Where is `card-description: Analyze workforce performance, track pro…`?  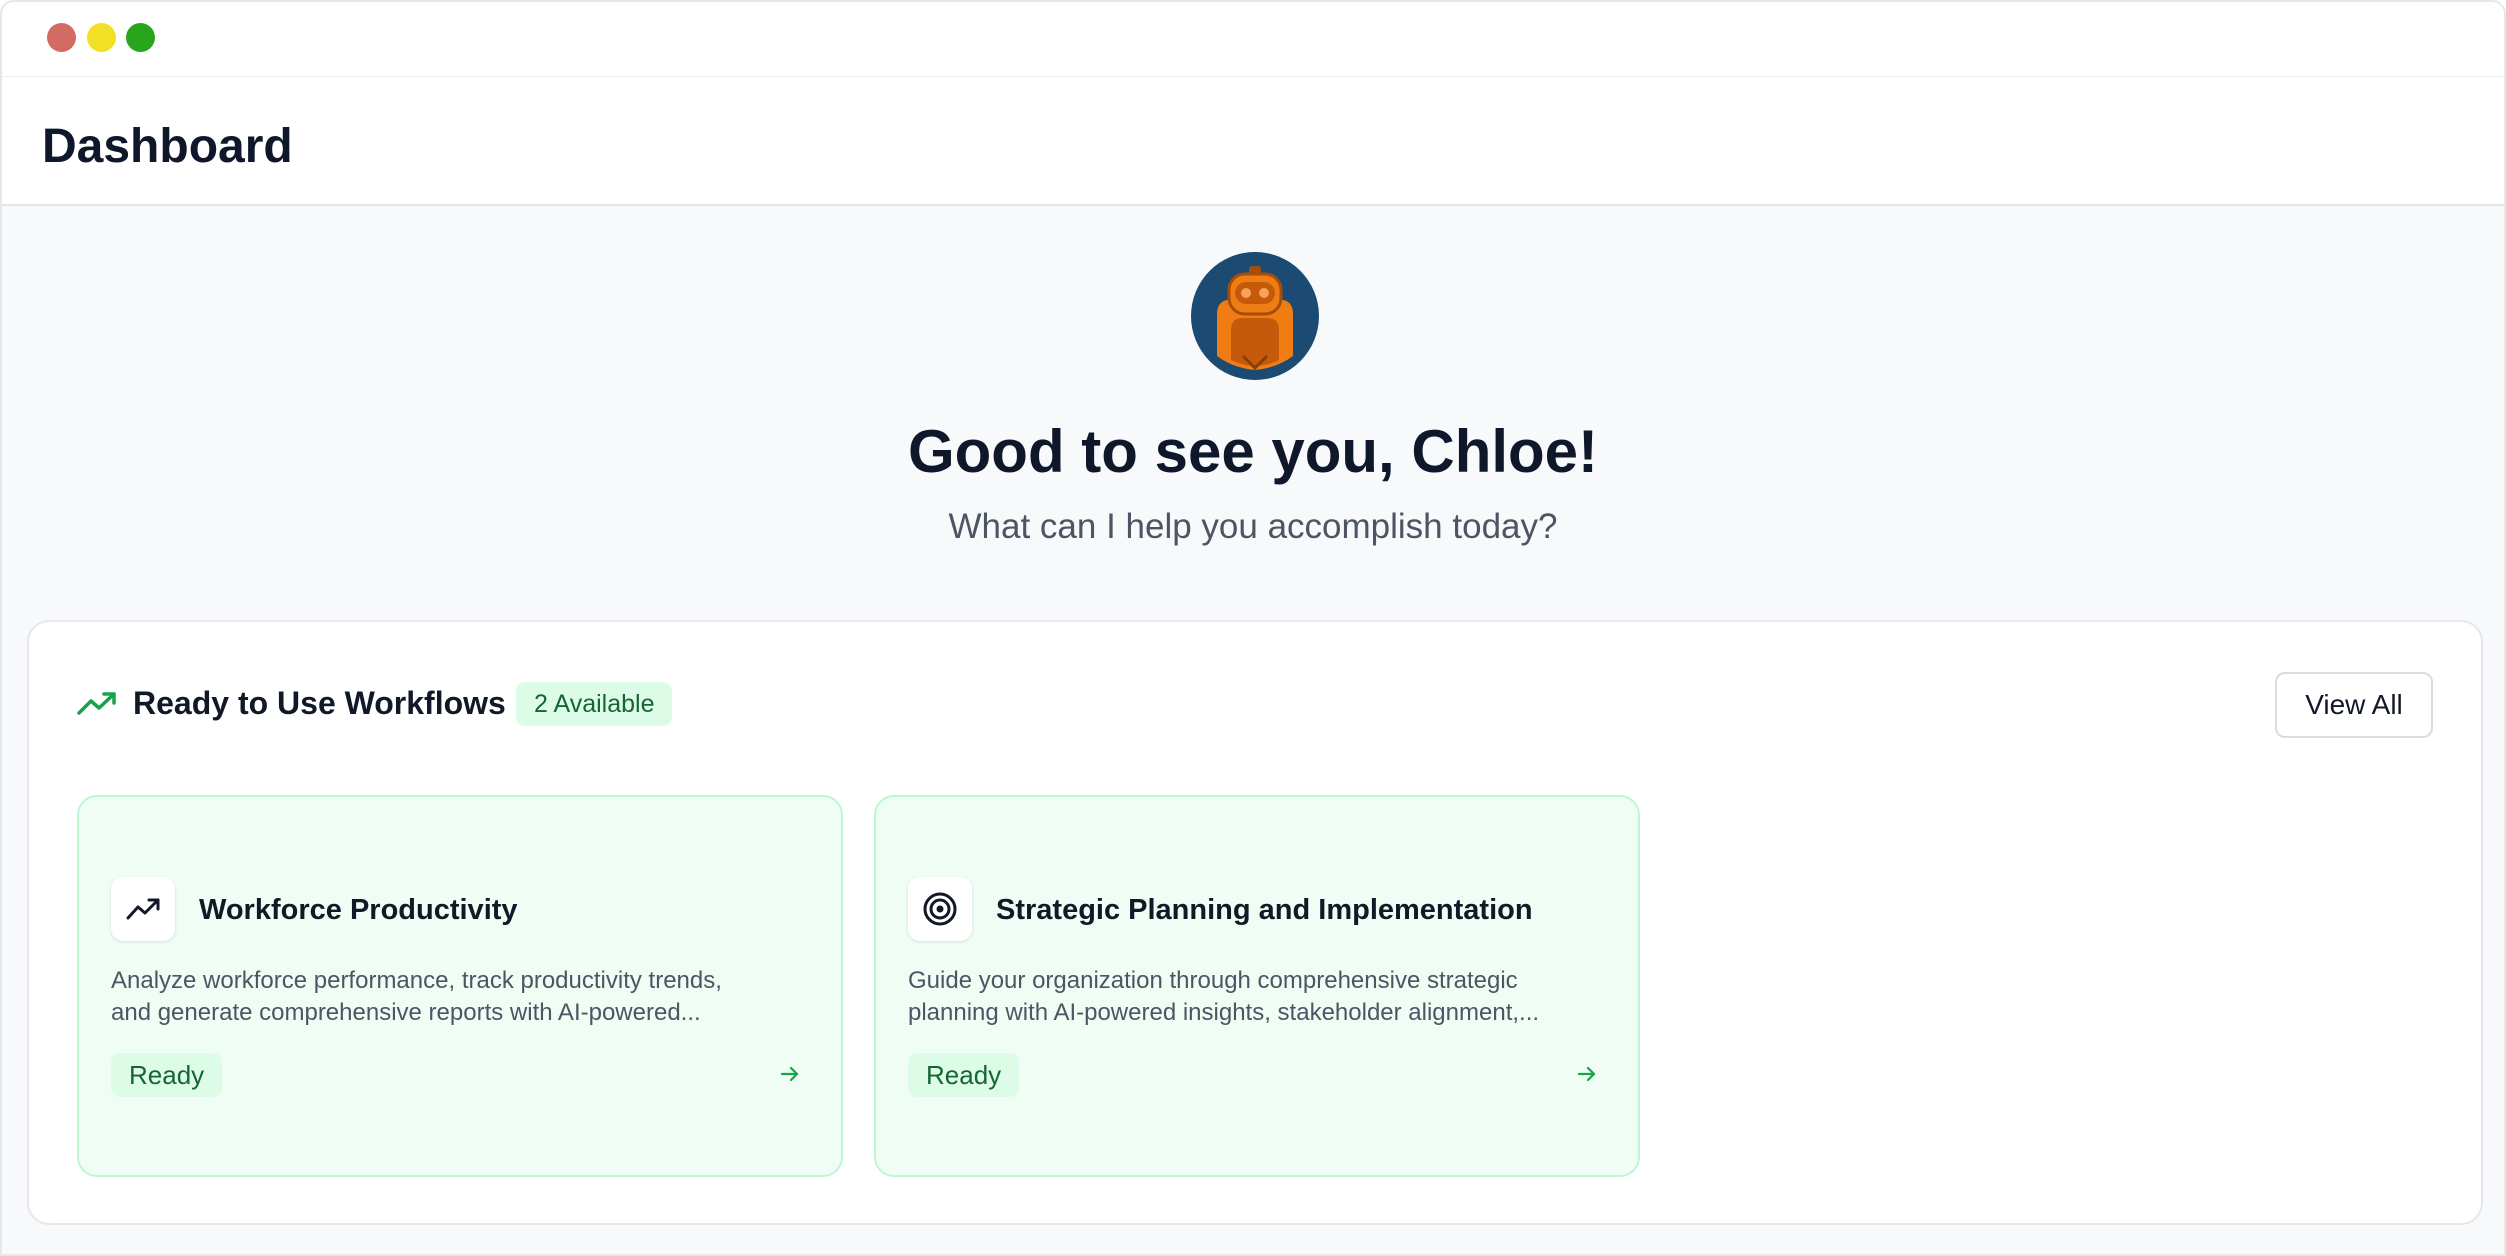
card-description: Analyze workforce performance, track pro… is located at coordinates (456, 997).